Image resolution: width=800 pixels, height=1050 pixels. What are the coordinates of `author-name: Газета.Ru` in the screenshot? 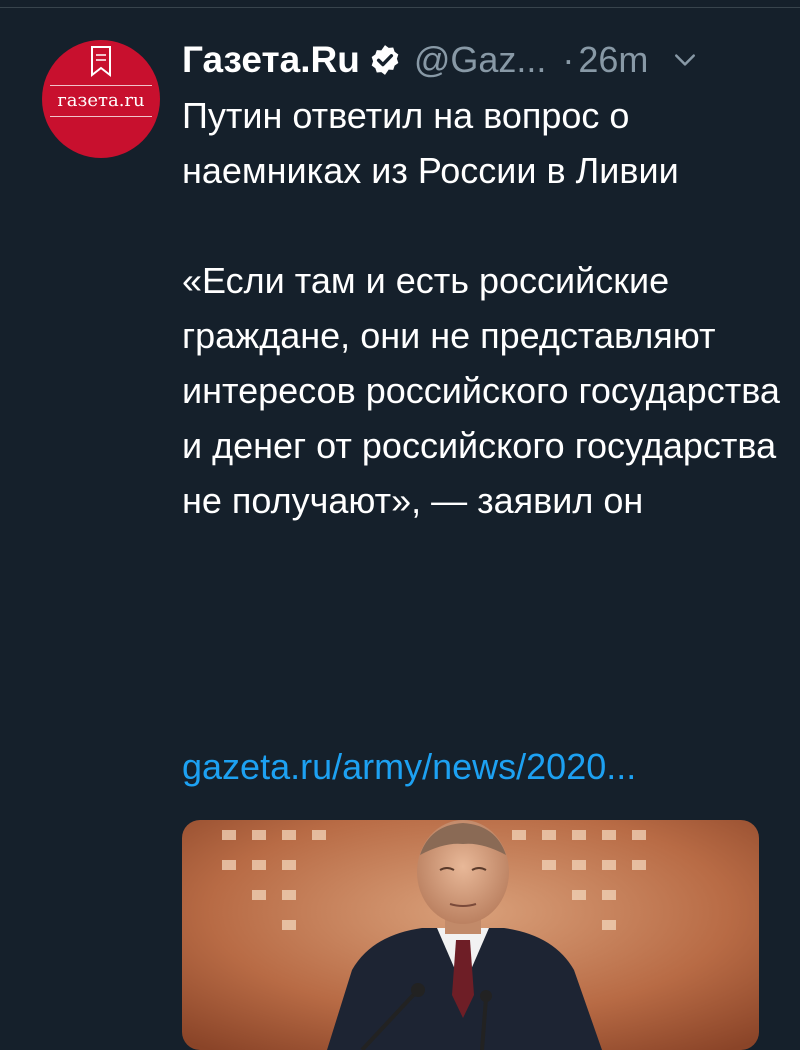 It's located at (271, 60).